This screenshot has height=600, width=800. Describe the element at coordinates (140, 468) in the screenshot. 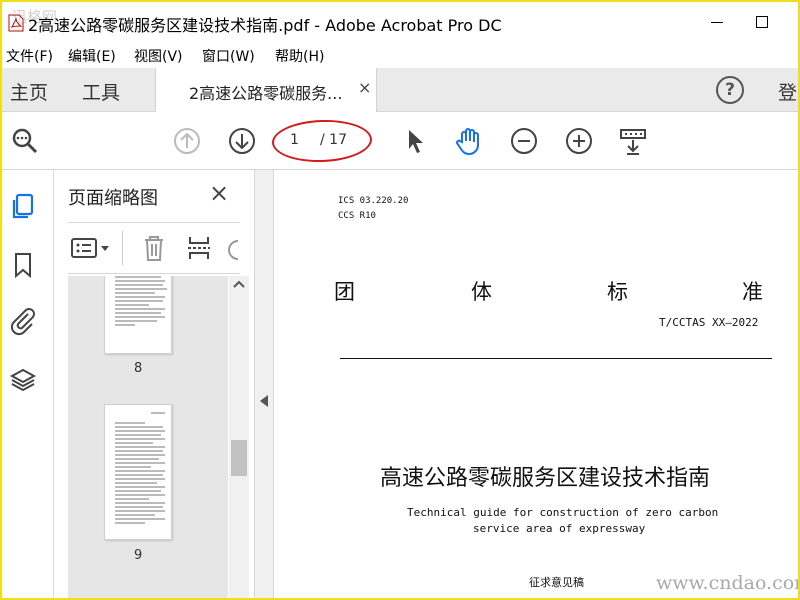

I see `page-9-preview` at that location.